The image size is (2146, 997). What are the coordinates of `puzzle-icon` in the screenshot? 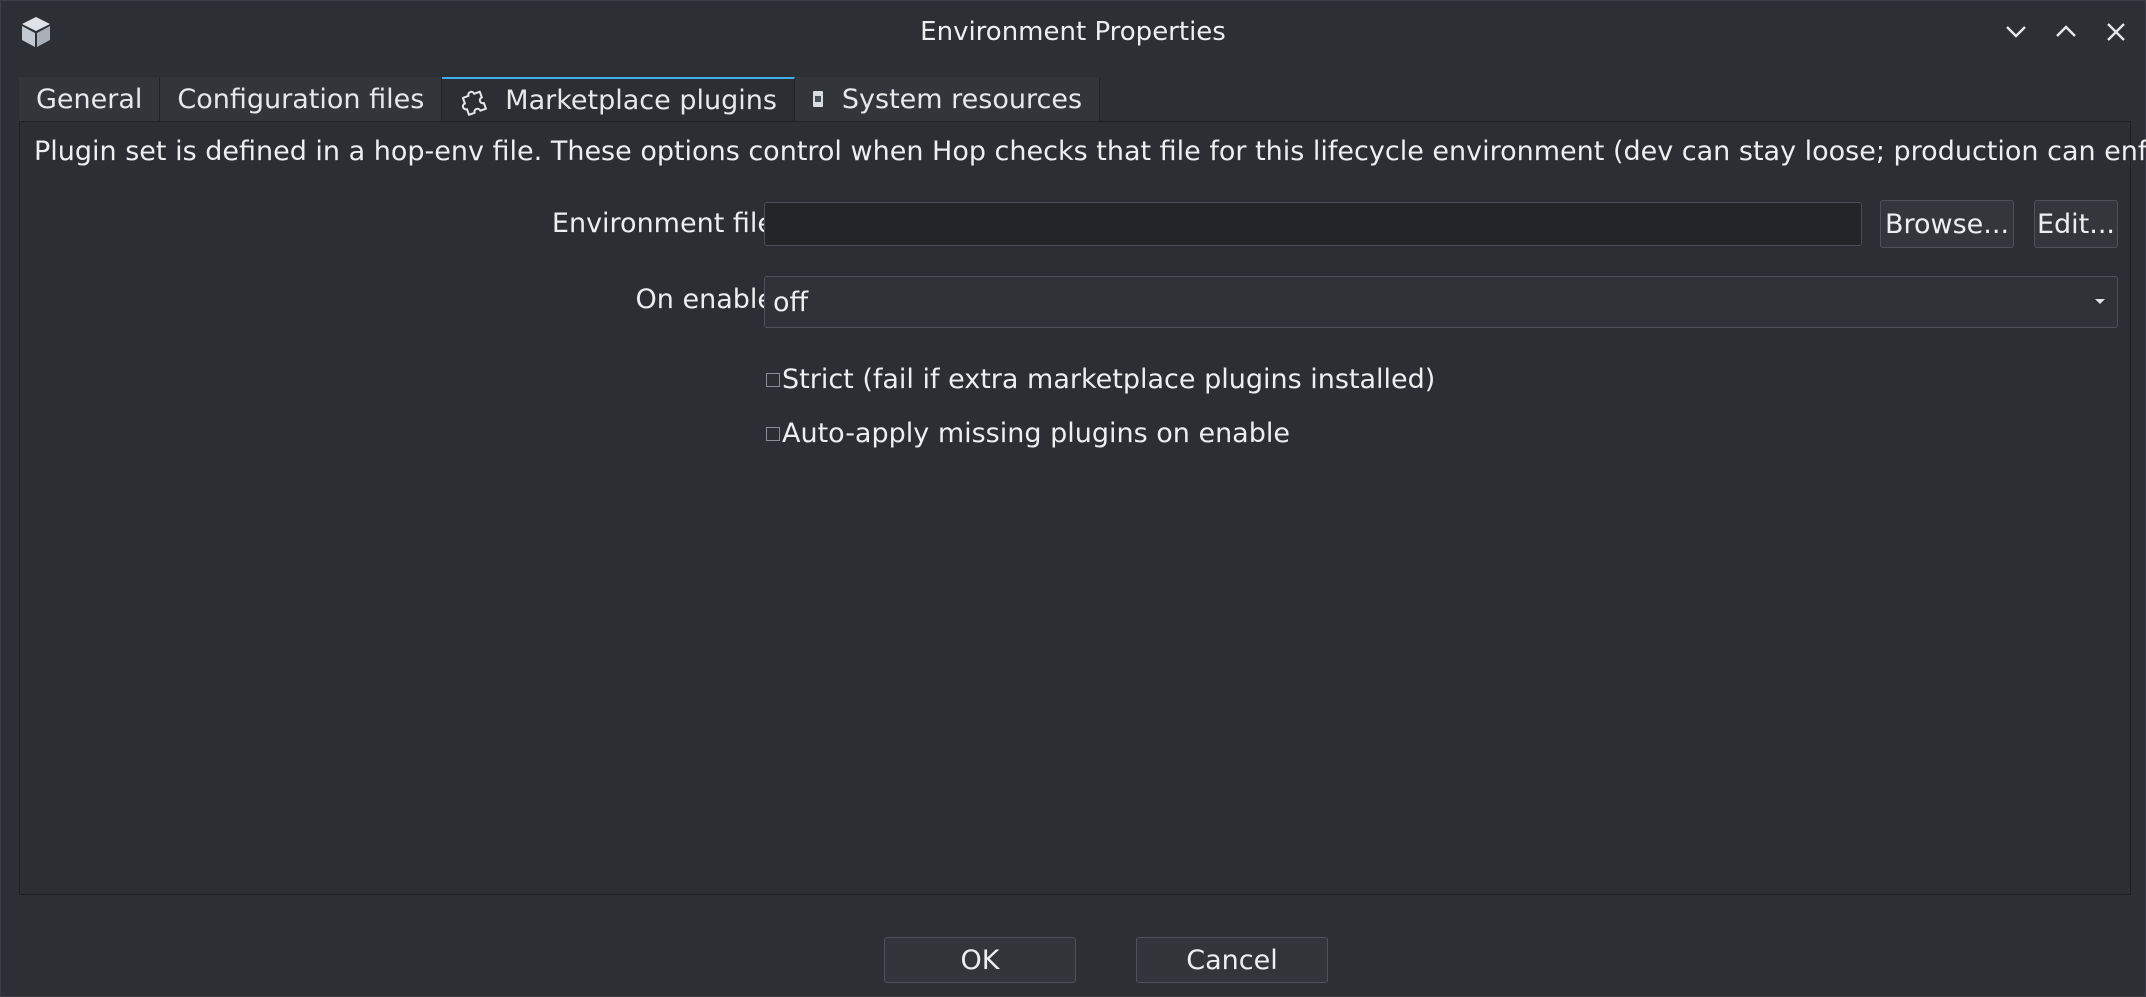 It's located at (475, 100).